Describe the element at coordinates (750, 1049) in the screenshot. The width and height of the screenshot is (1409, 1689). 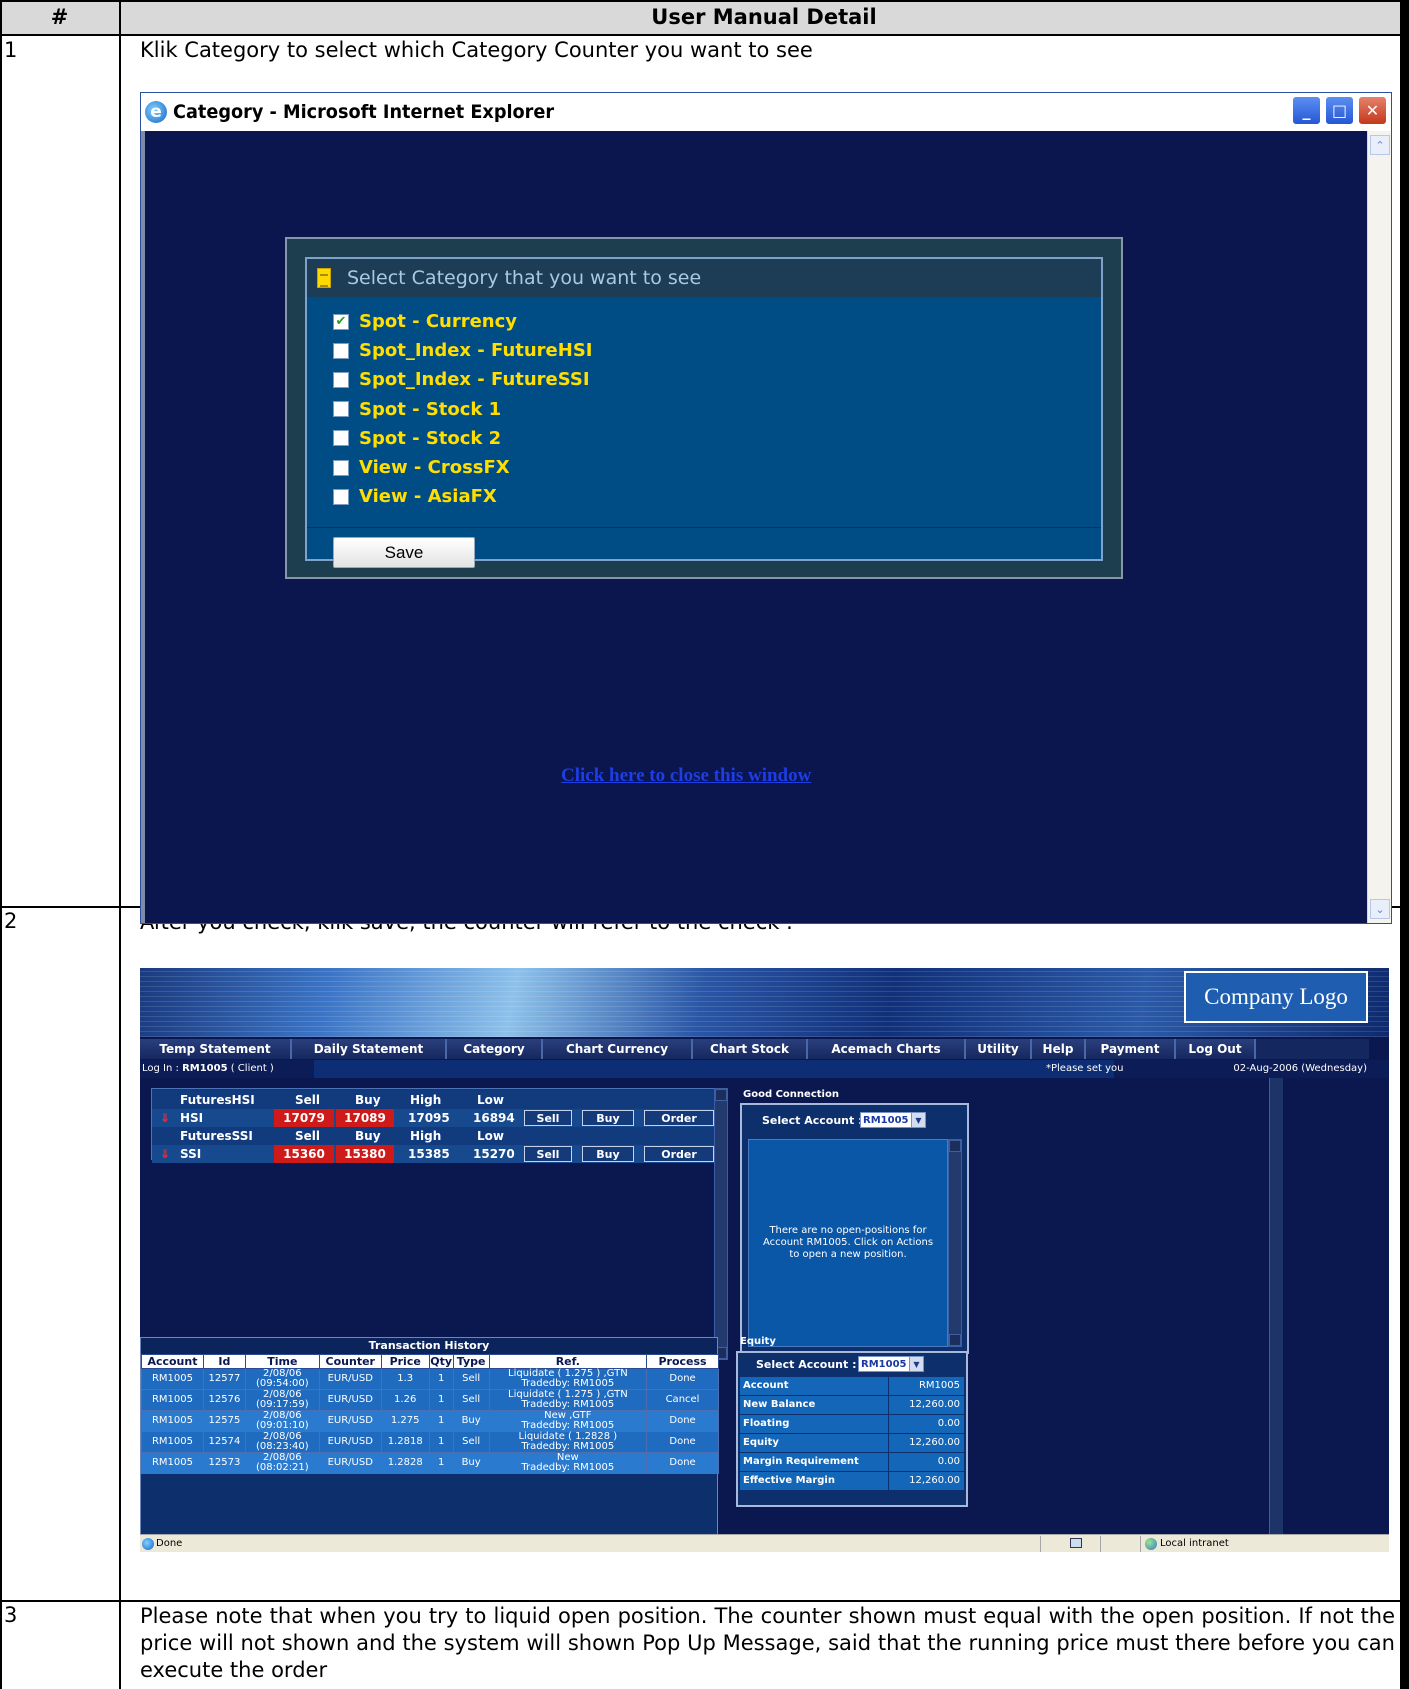
I see `menu-chart-stock: Chart Stock` at that location.